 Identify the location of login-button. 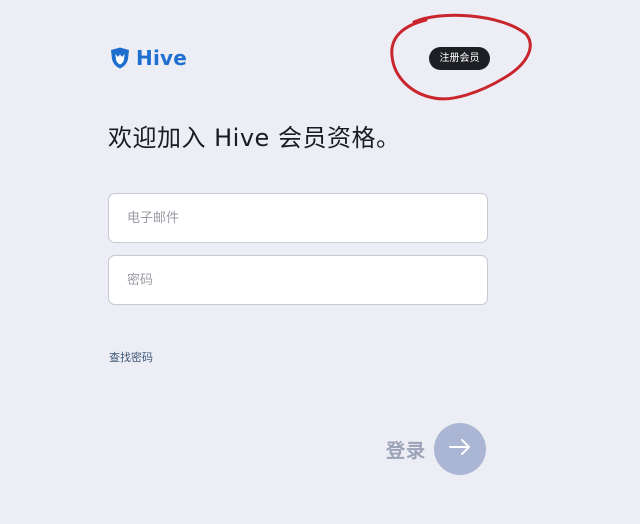
(460, 449).